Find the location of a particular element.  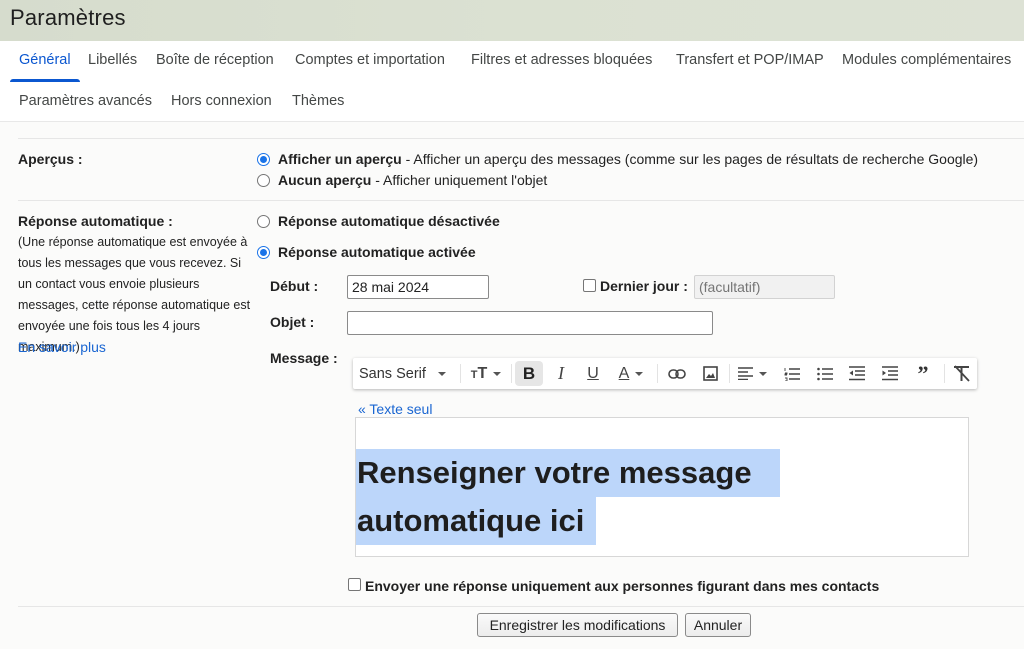

tab-themes: Thèmes is located at coordinates (318, 101).